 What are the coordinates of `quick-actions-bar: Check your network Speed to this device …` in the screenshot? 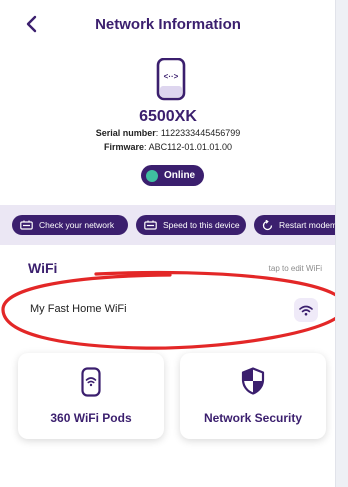 It's located at (168, 225).